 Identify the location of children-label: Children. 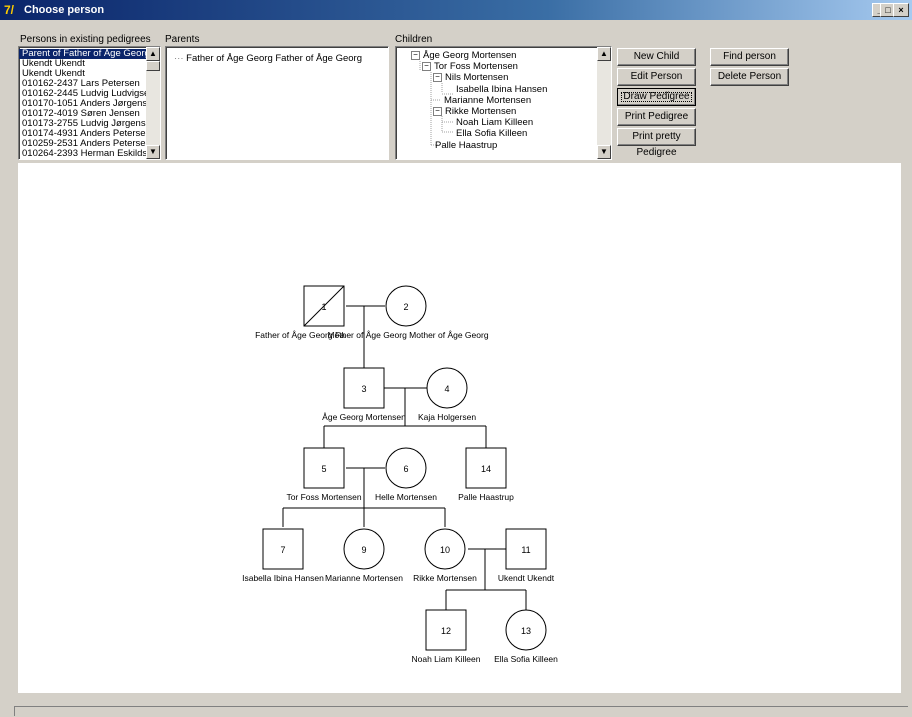
(414, 39).